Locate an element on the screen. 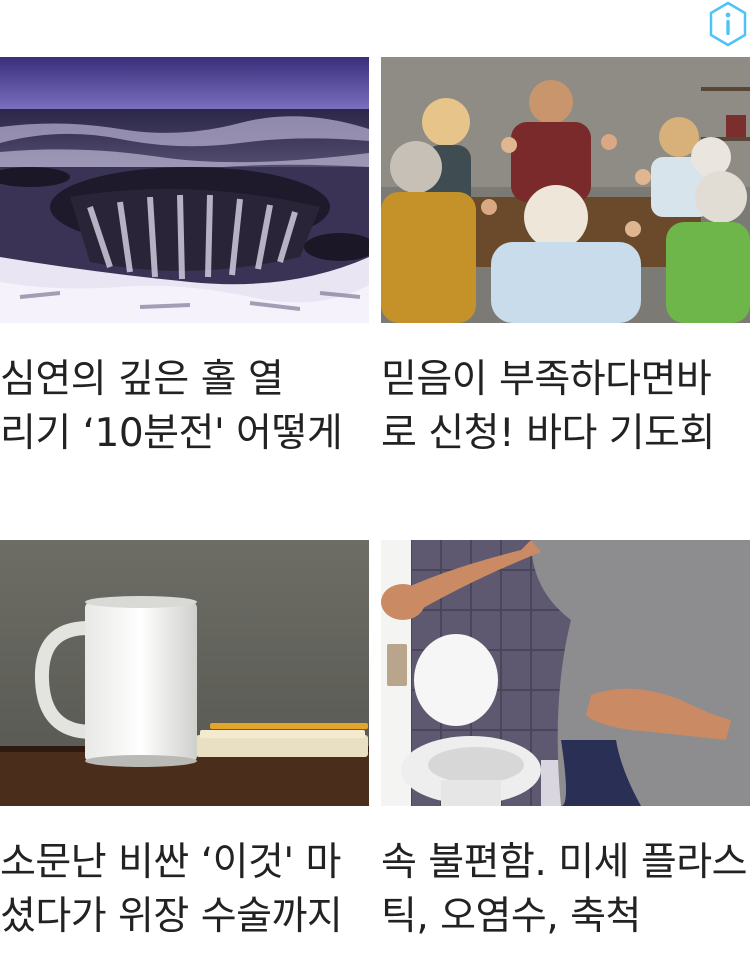 The width and height of the screenshot is (750, 975). family-prayer-dinner-photo is located at coordinates (565, 190).